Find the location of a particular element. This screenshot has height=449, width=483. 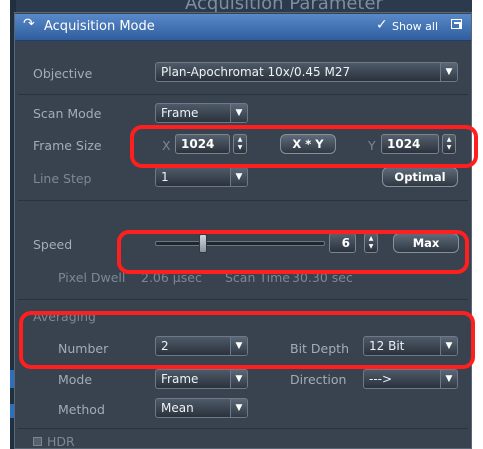

mode-label: Mode is located at coordinates (75, 379).